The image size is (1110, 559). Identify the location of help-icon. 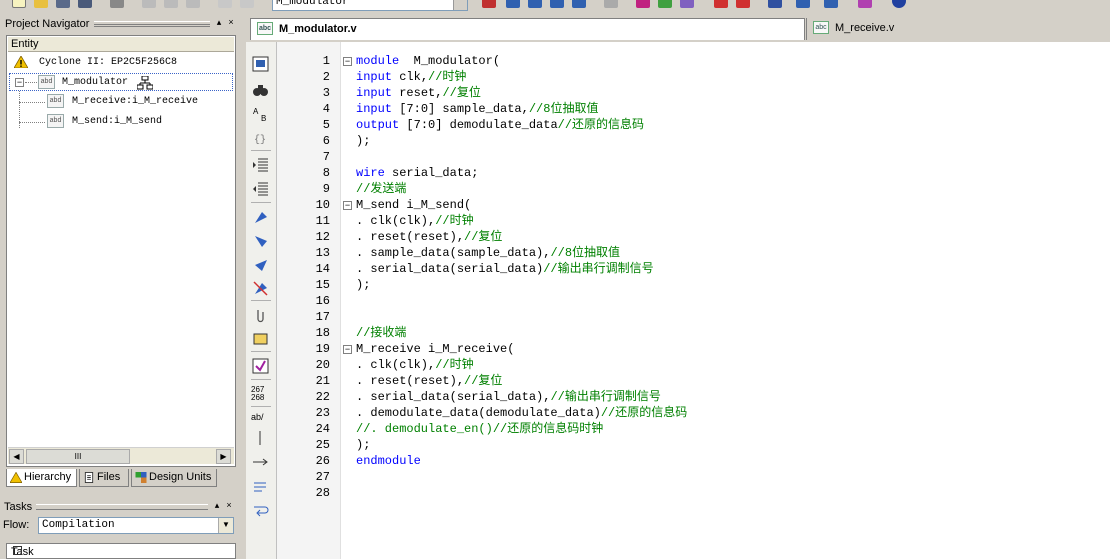
(899, 4).